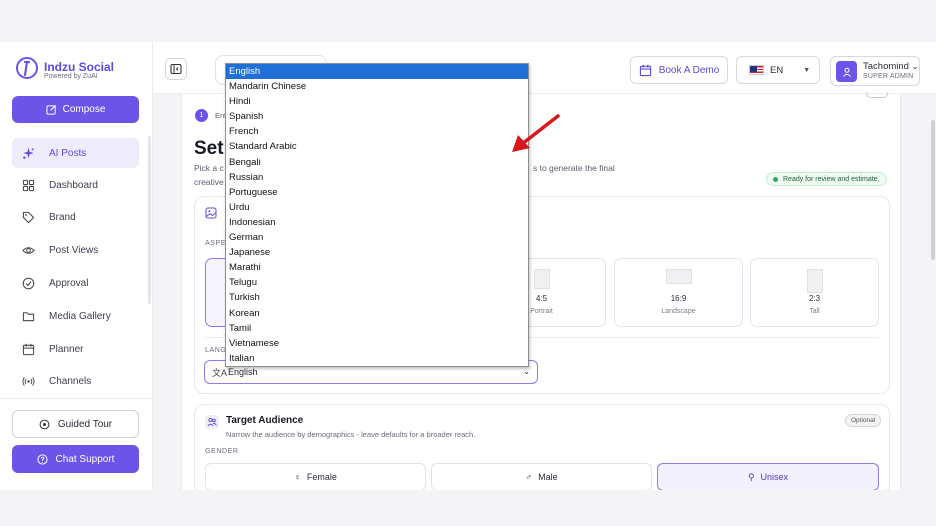 The height and width of the screenshot is (526, 936). Describe the element at coordinates (209, 148) in the screenshot. I see `page-title: Set` at that location.